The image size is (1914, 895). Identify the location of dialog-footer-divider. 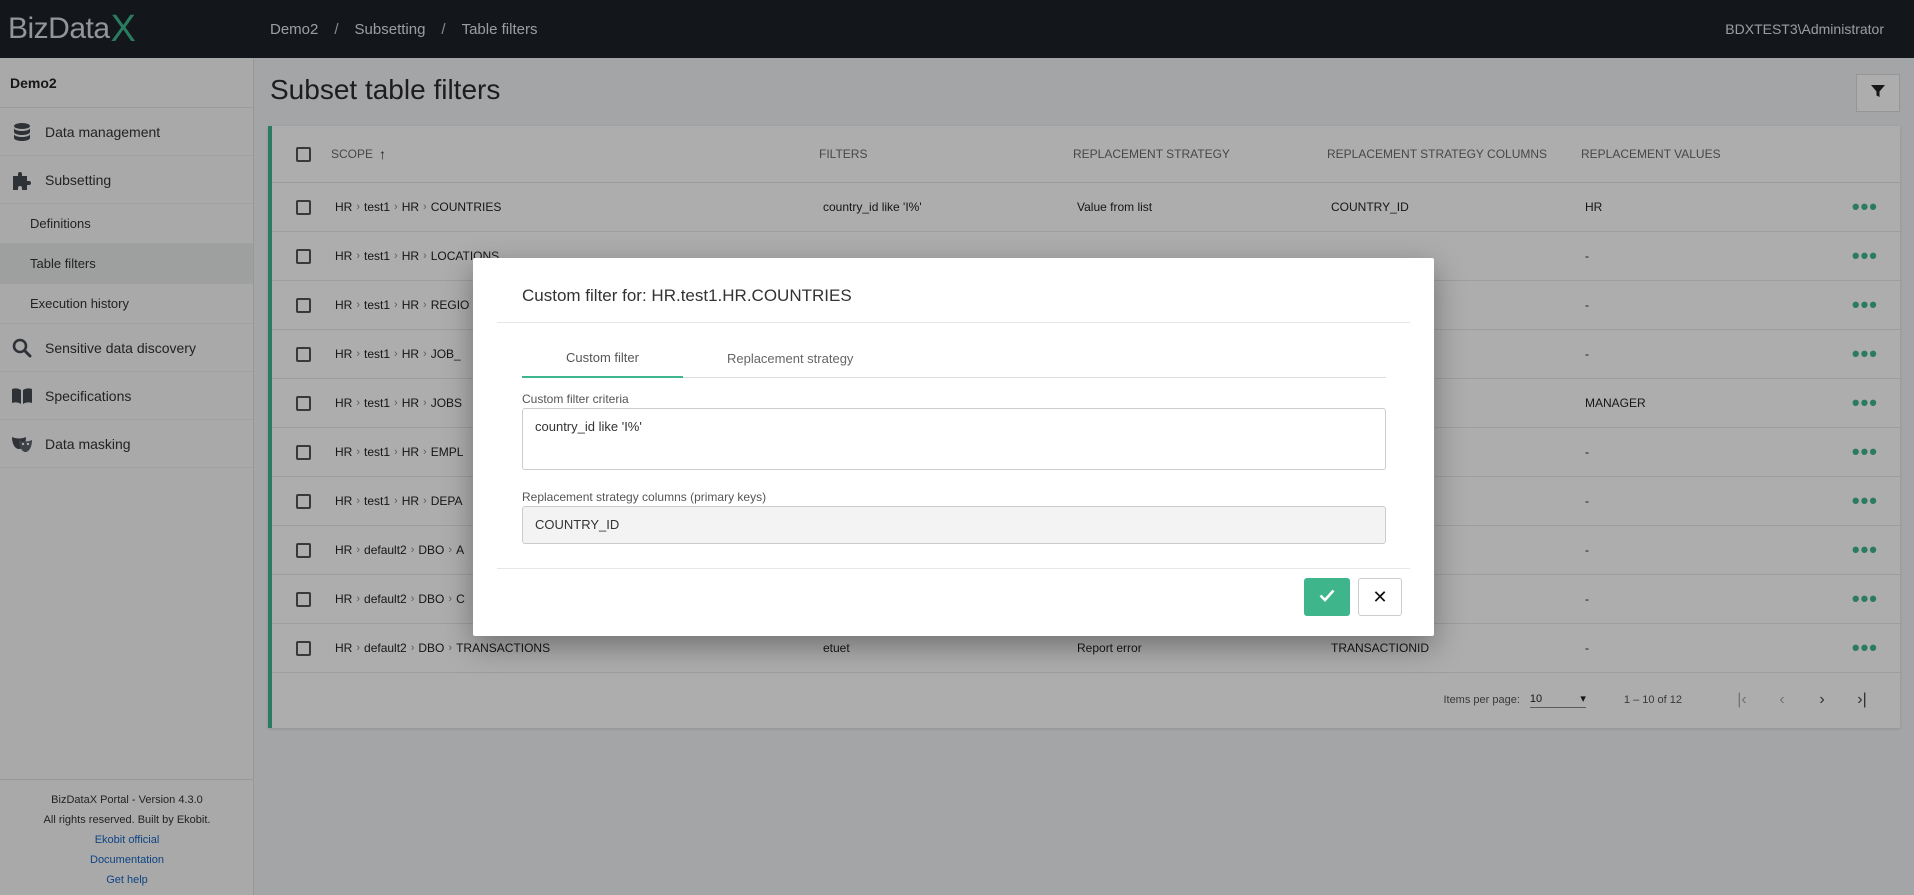
(953, 568).